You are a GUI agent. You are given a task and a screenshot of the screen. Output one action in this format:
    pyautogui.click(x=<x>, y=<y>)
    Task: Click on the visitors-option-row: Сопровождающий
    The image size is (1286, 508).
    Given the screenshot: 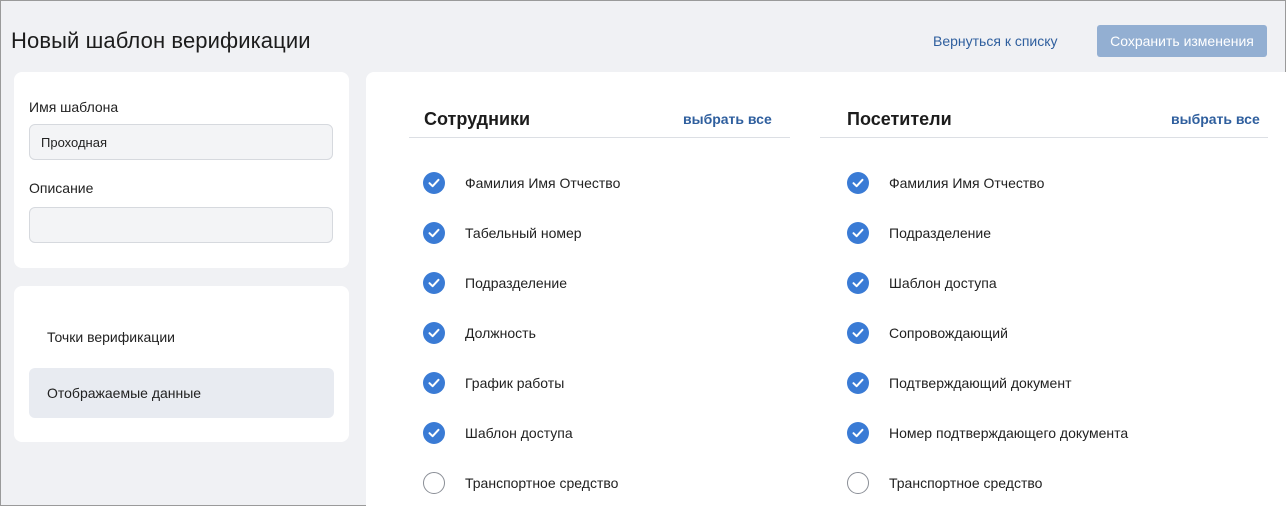 What is the action you would take?
    pyautogui.click(x=927, y=333)
    